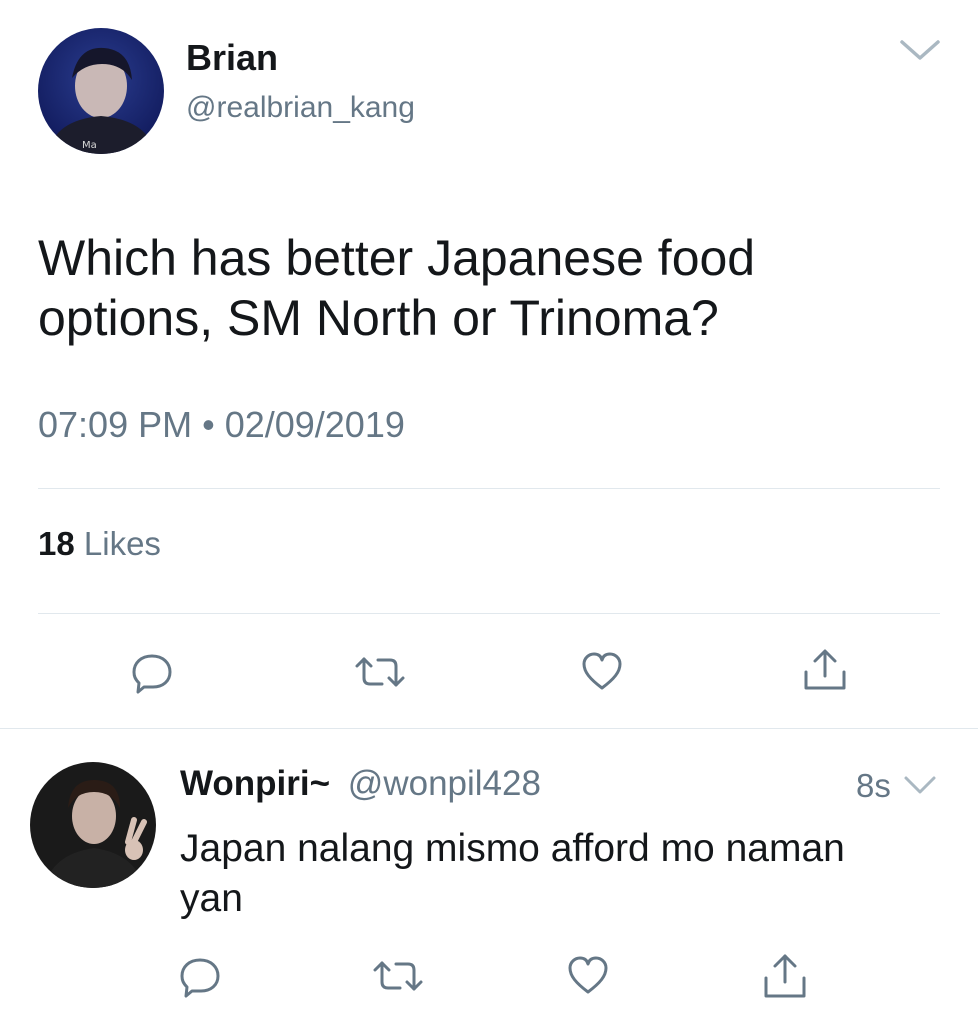 The width and height of the screenshot is (978, 1024). Describe the element at coordinates (378, 318) in the screenshot. I see `tweet-text-line: options, SM North or Trinoma?` at that location.